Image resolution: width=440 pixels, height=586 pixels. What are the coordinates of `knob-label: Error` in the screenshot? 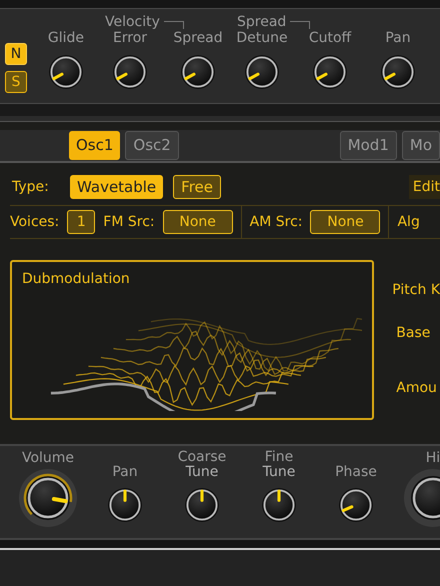 It's located at (130, 38).